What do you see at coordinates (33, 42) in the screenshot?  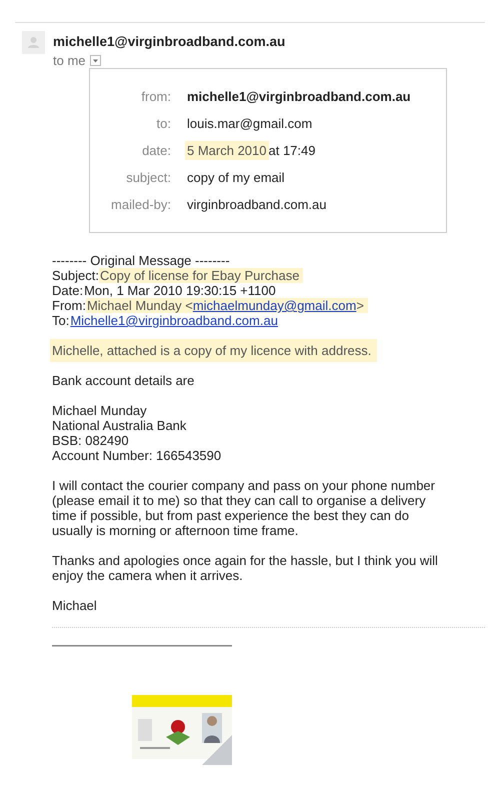 I see `avatar-icon` at bounding box center [33, 42].